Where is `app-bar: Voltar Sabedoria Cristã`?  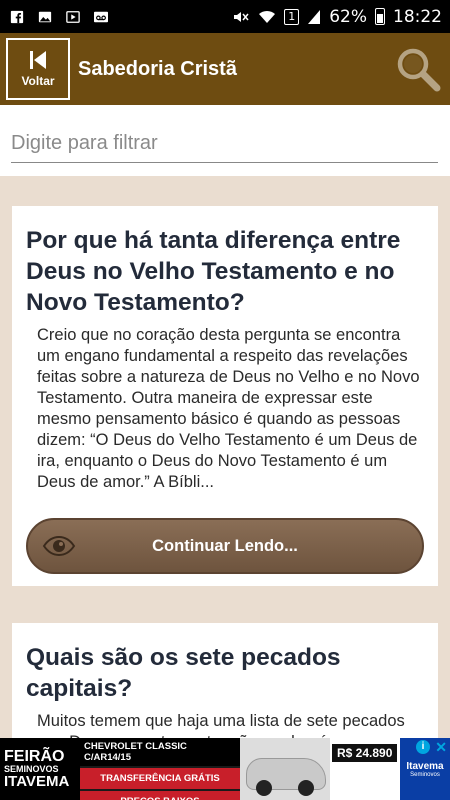
app-bar: Voltar Sabedoria Cristã is located at coordinates (225, 69).